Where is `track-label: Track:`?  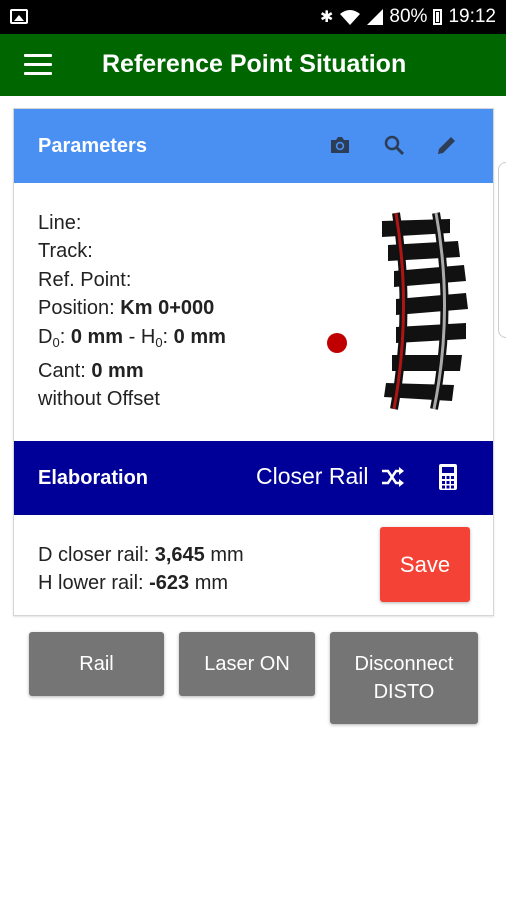 track-label: Track: is located at coordinates (65, 251).